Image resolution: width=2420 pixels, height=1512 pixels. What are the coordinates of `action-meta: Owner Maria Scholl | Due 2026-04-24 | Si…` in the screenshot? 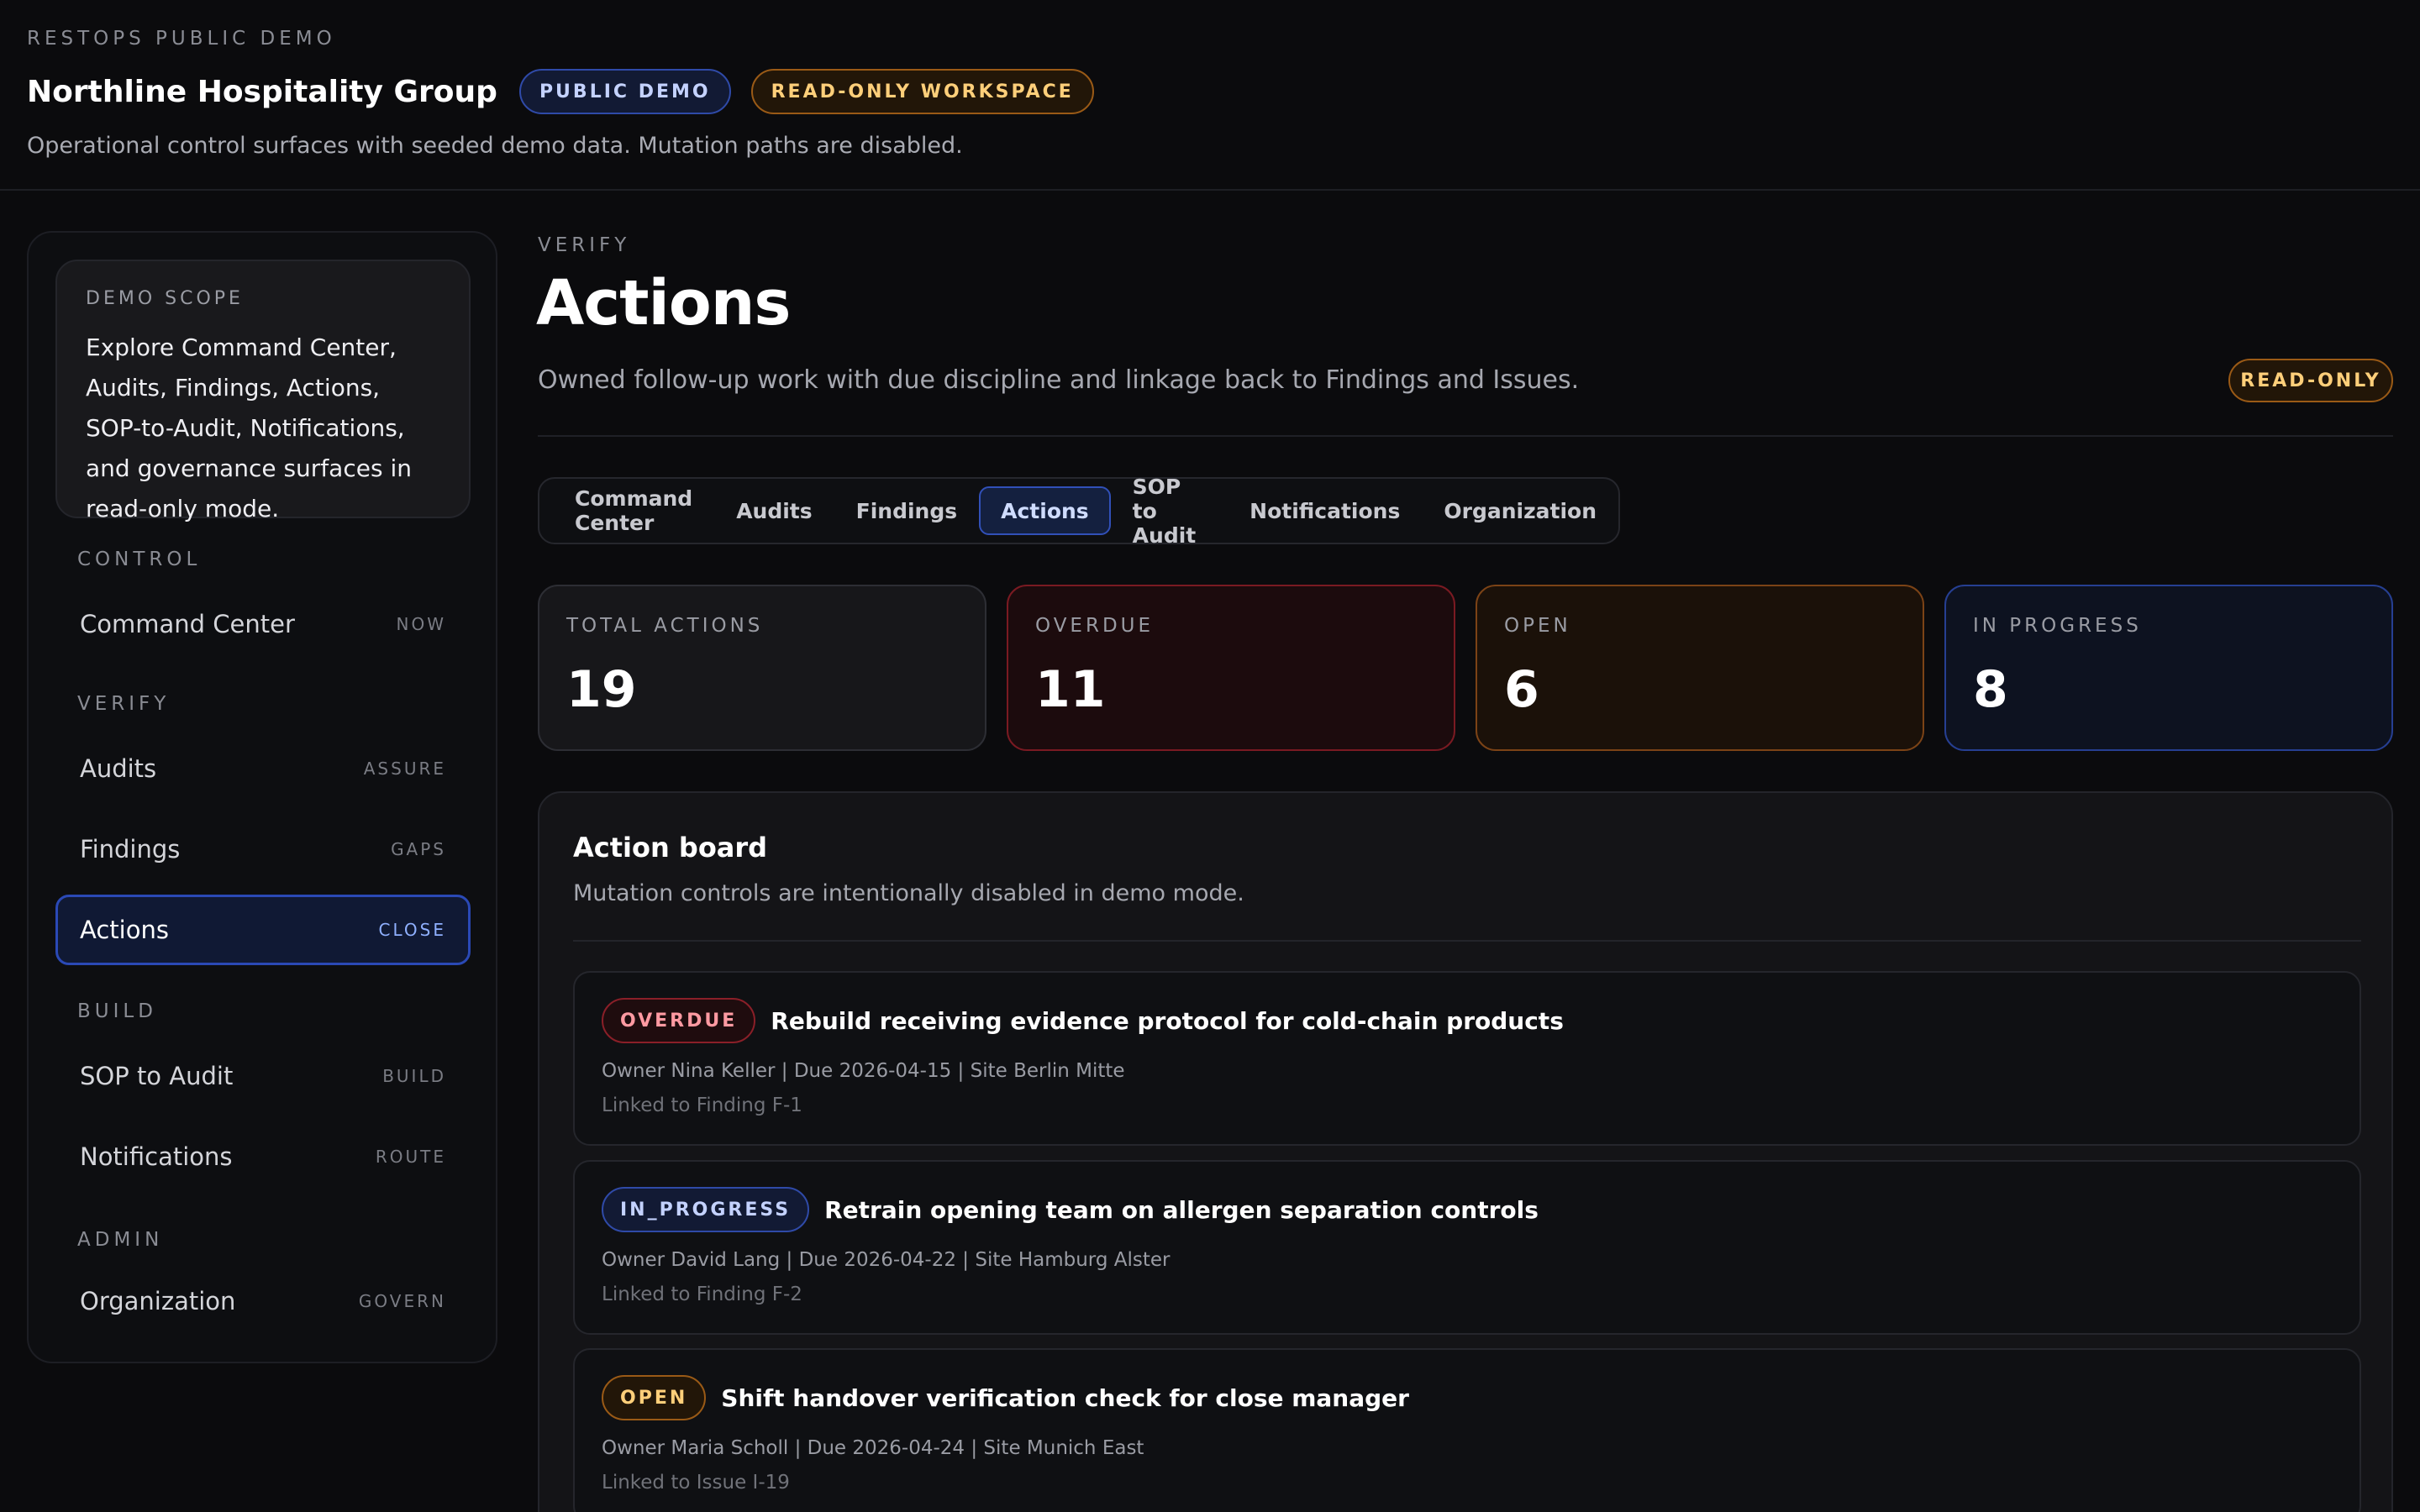 It's located at (873, 1448).